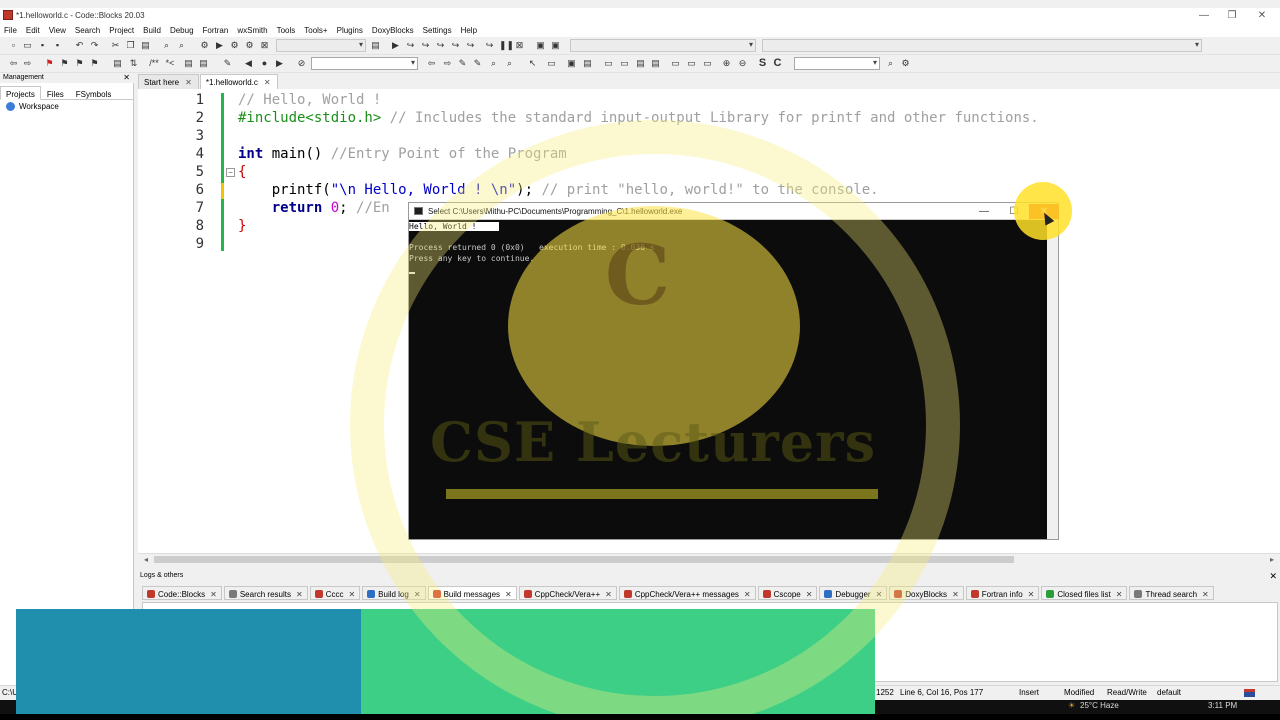 The width and height of the screenshot is (1280, 720). Describe the element at coordinates (170, 63) in the screenshot. I see `comment-line-button: *<` at that location.